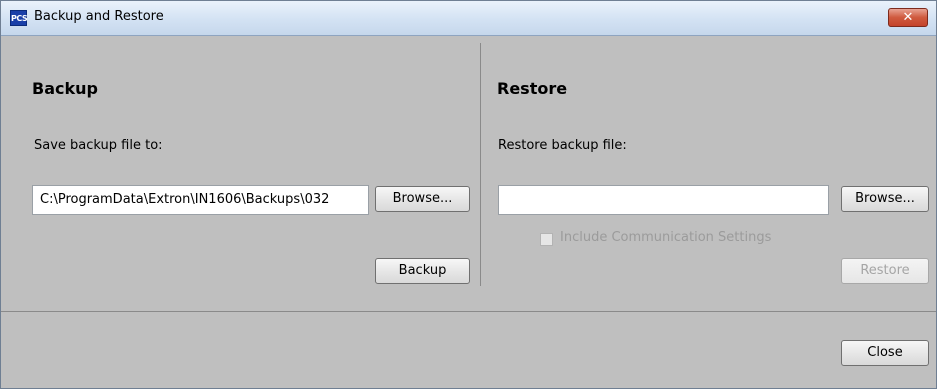  Describe the element at coordinates (666, 237) in the screenshot. I see `include-communication-settings-label: Include Communication Settings` at that location.